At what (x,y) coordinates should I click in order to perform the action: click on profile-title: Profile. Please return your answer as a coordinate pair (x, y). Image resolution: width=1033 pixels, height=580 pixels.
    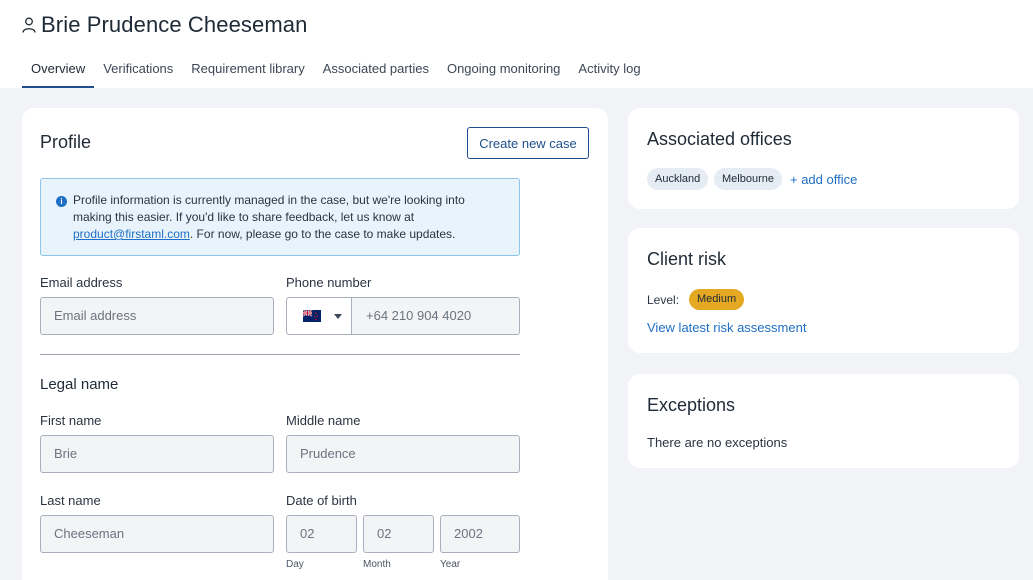
    Looking at the image, I should click on (66, 142).